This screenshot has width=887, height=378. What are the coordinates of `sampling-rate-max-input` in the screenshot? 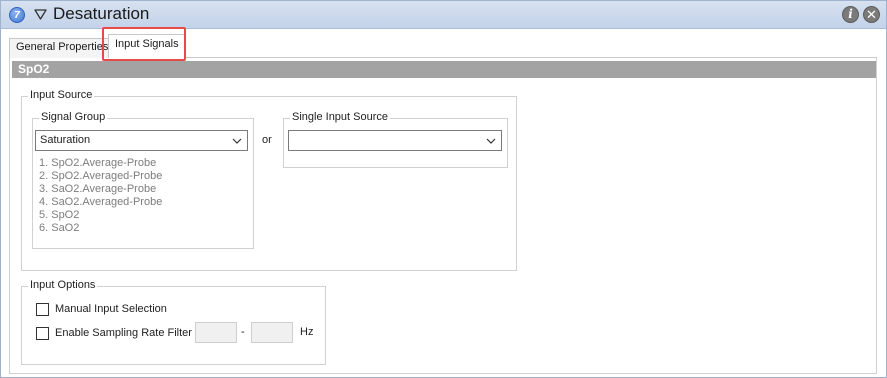 It's located at (272, 332).